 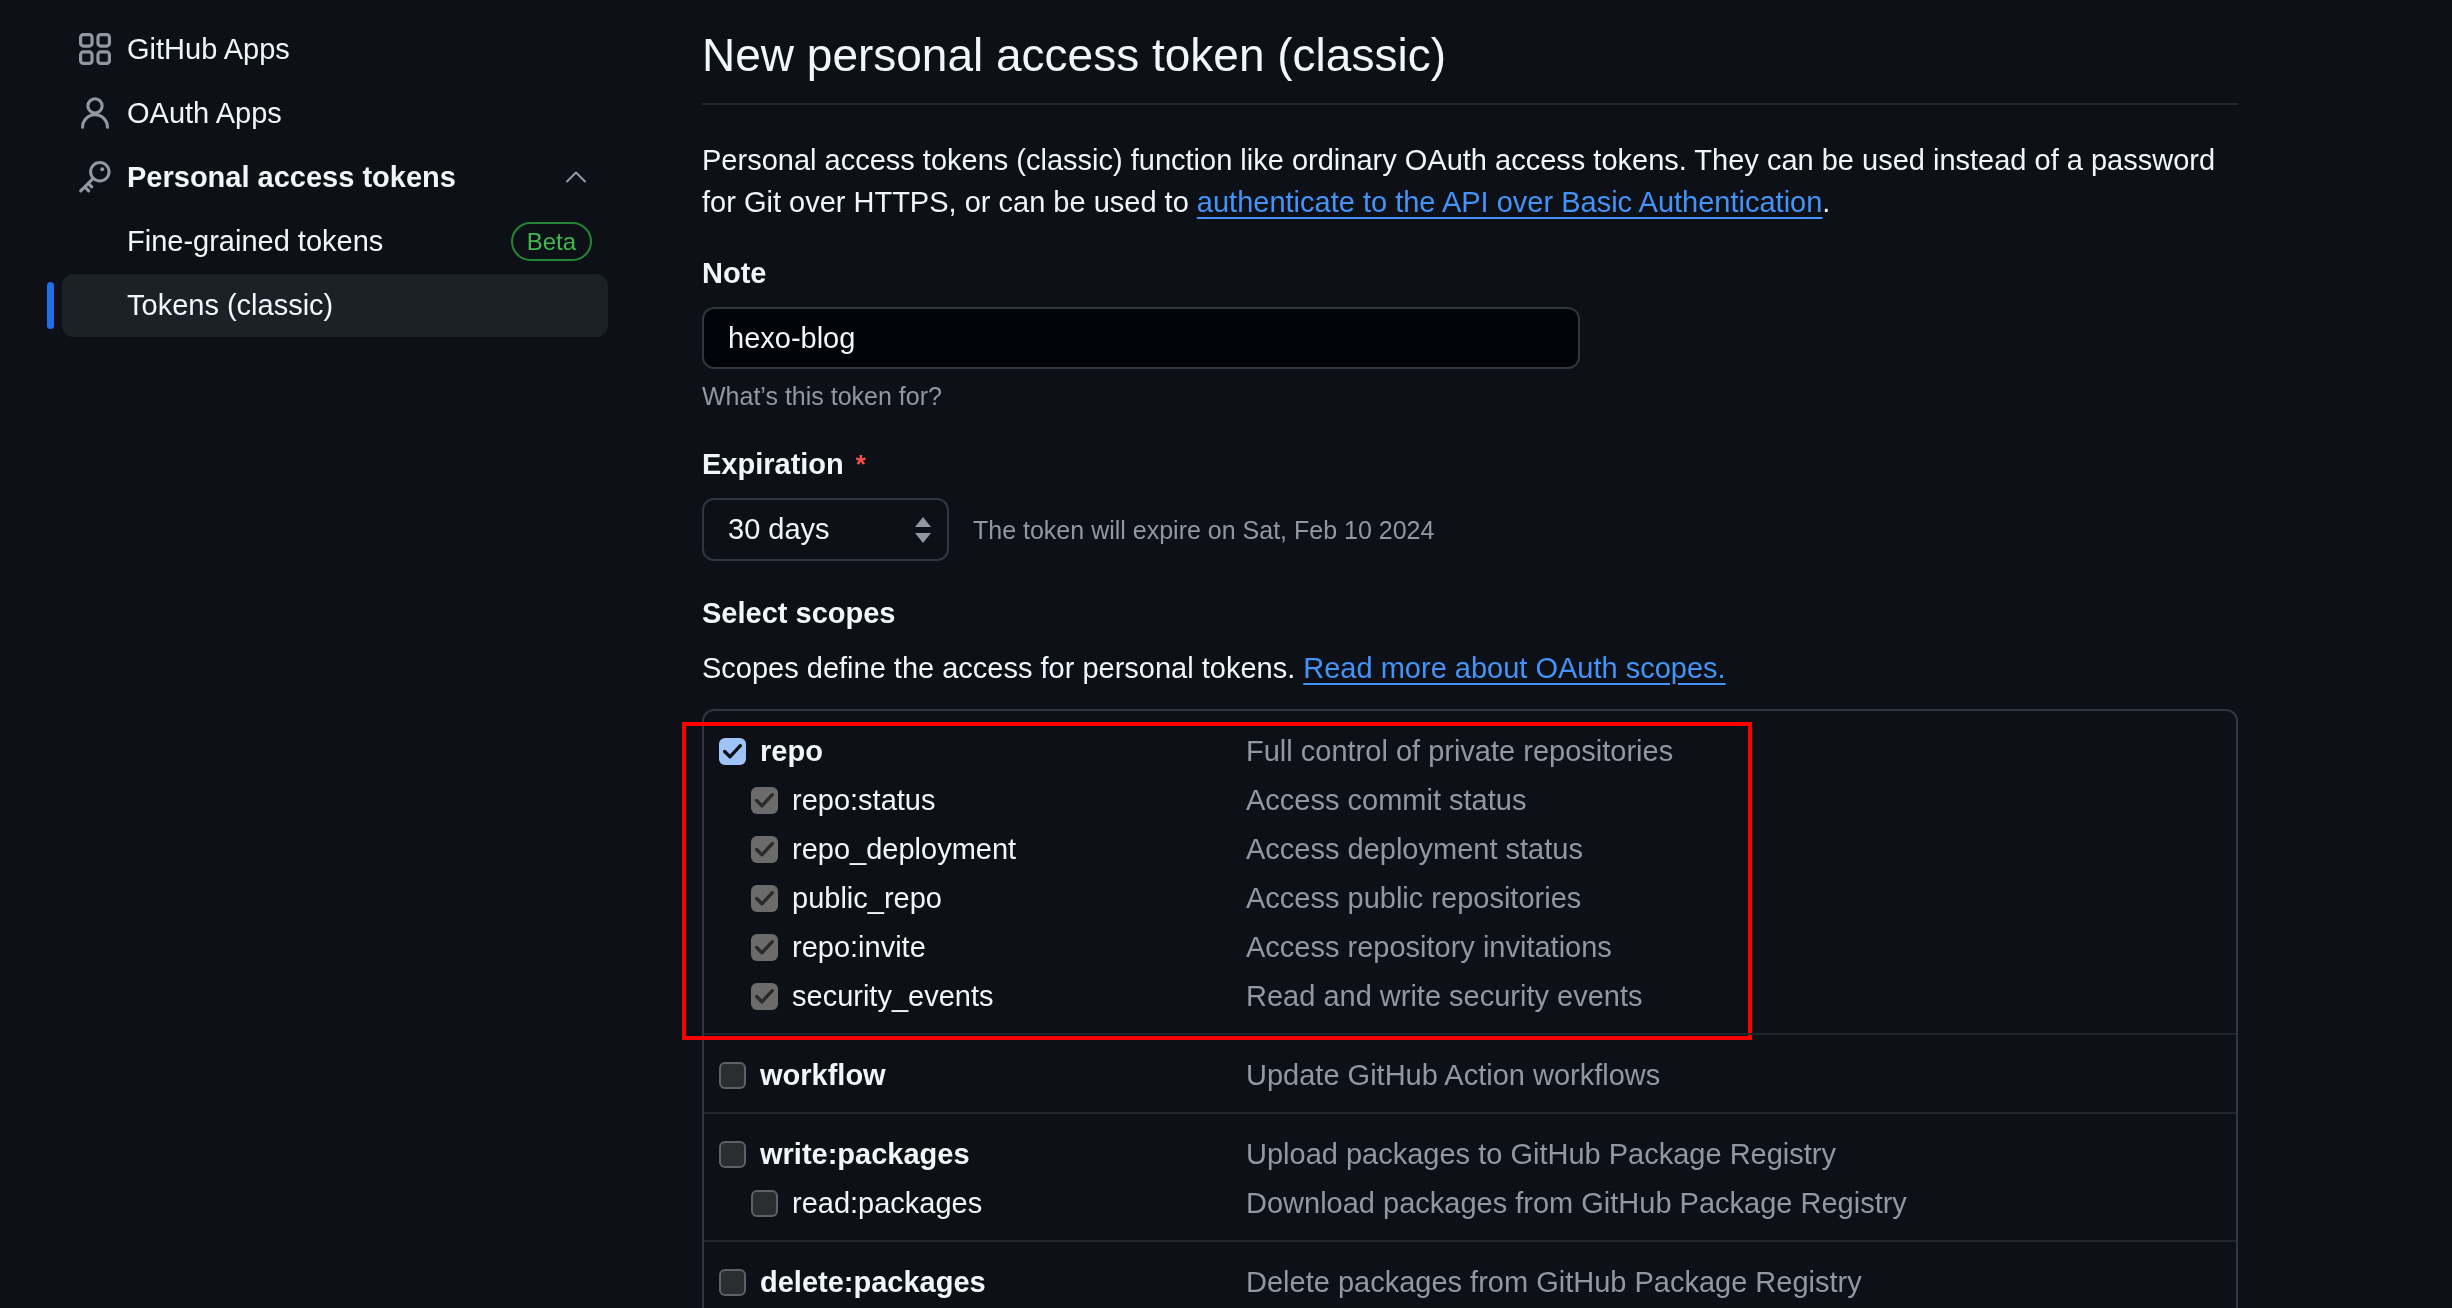 I want to click on scope-description: Access commit status, so click(x=1386, y=800).